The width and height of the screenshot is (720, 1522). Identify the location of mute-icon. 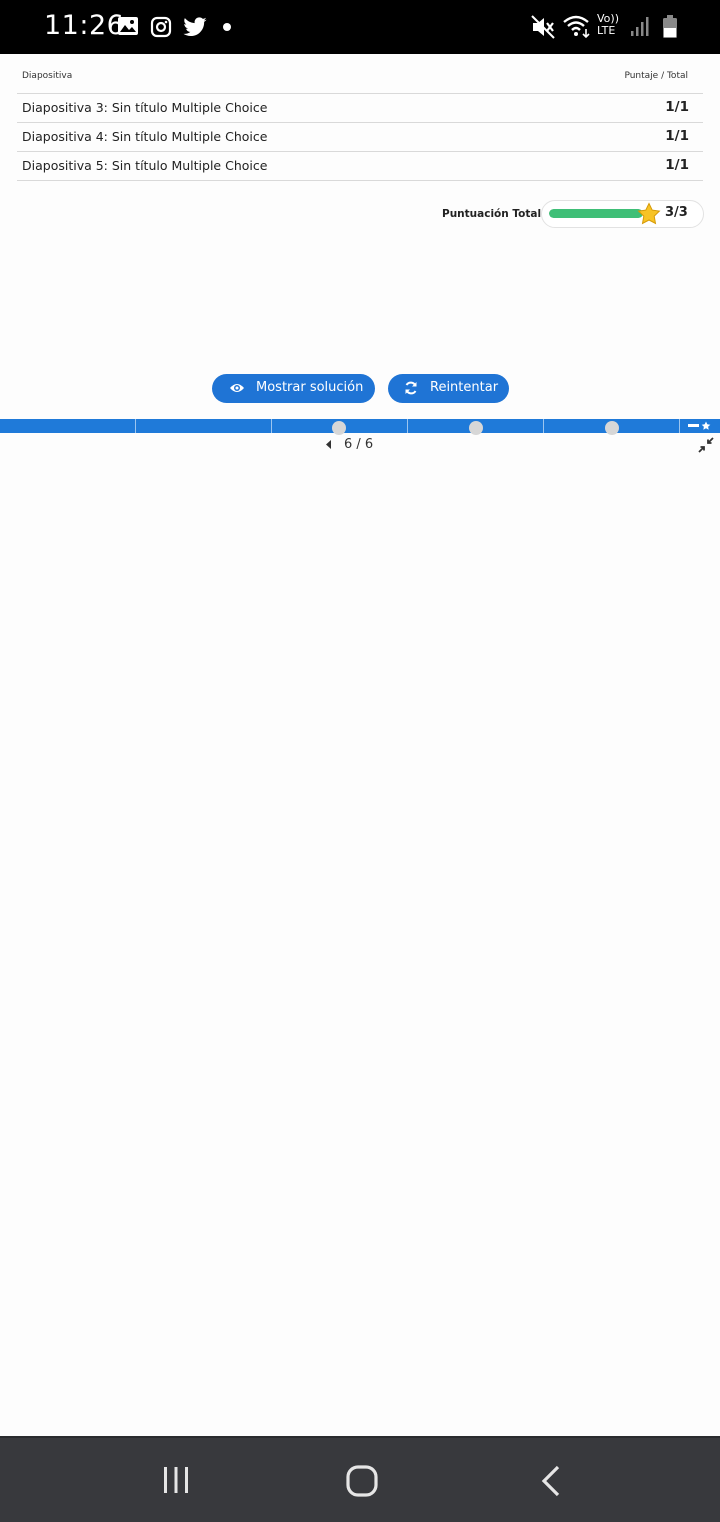
(543, 27).